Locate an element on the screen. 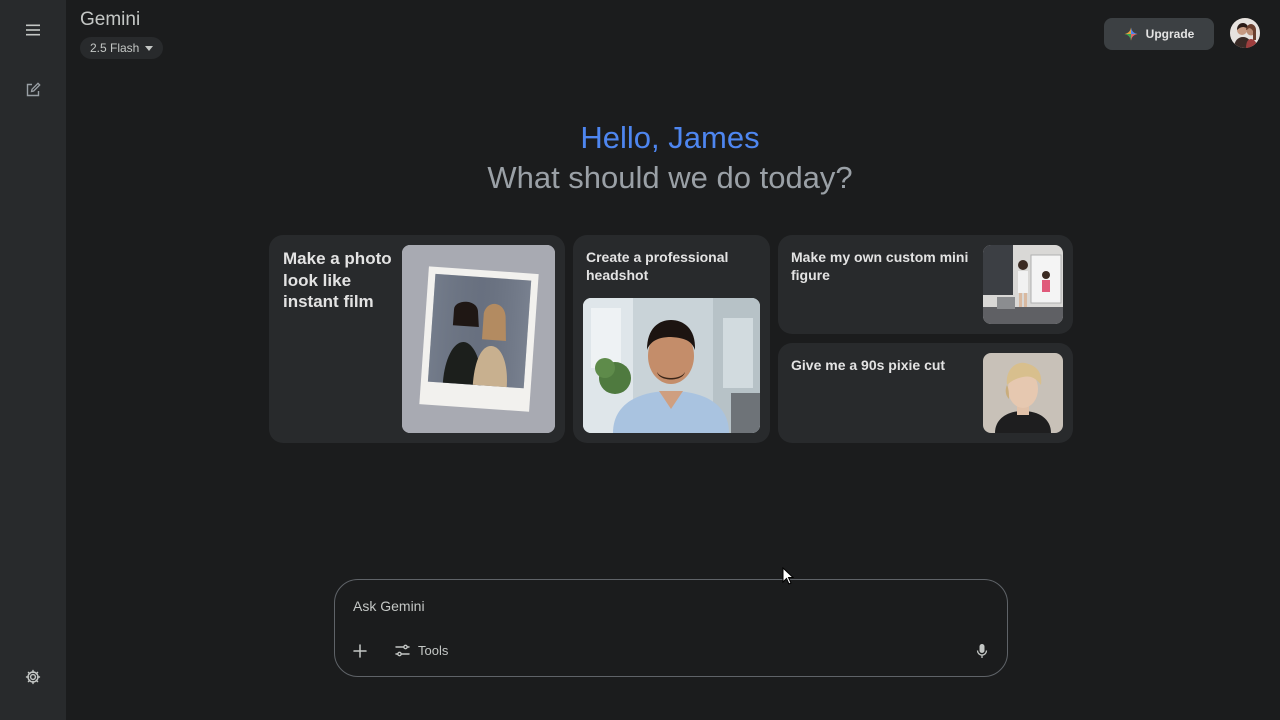 This screenshot has width=1280, height=720. app-title: Gemini is located at coordinates (110, 19).